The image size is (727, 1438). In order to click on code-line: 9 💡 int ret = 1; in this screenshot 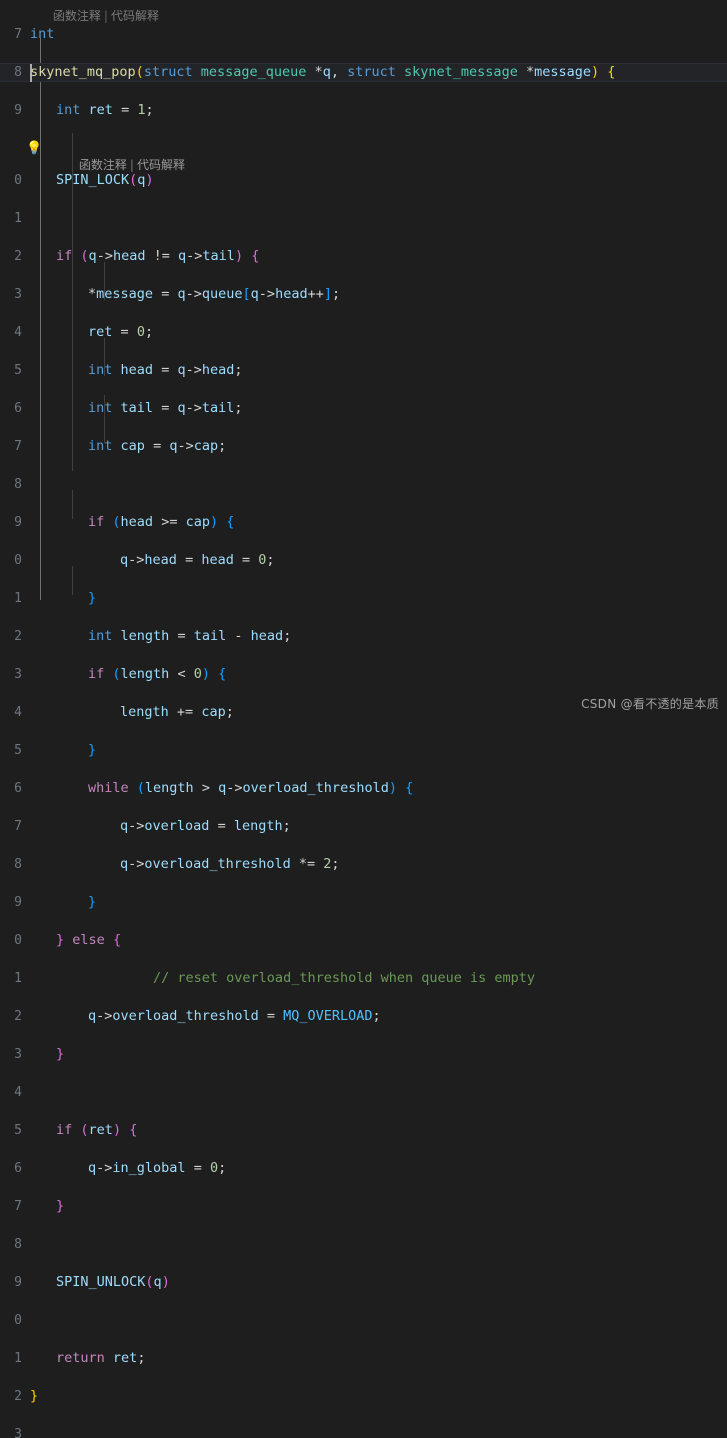, I will do `click(363, 128)`.